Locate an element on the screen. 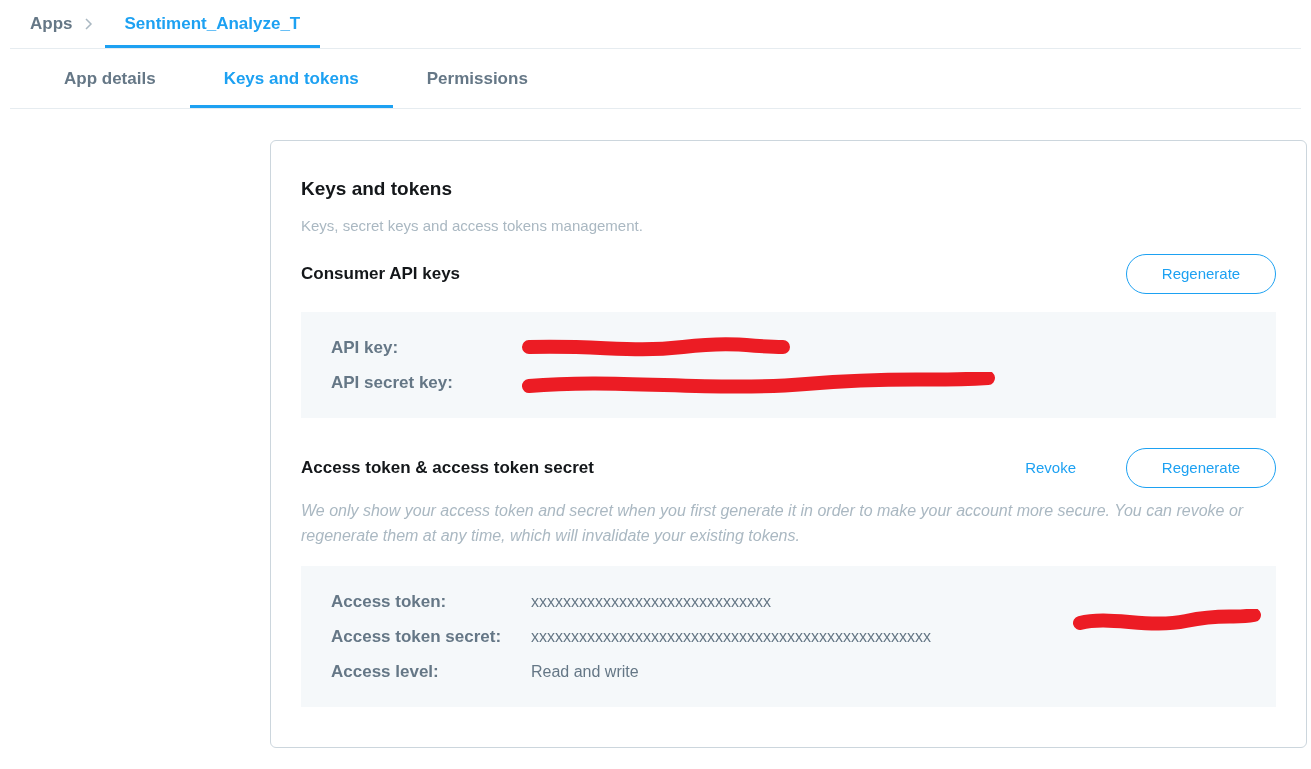 The image size is (1311, 769). field-label: Access token: is located at coordinates (389, 601).